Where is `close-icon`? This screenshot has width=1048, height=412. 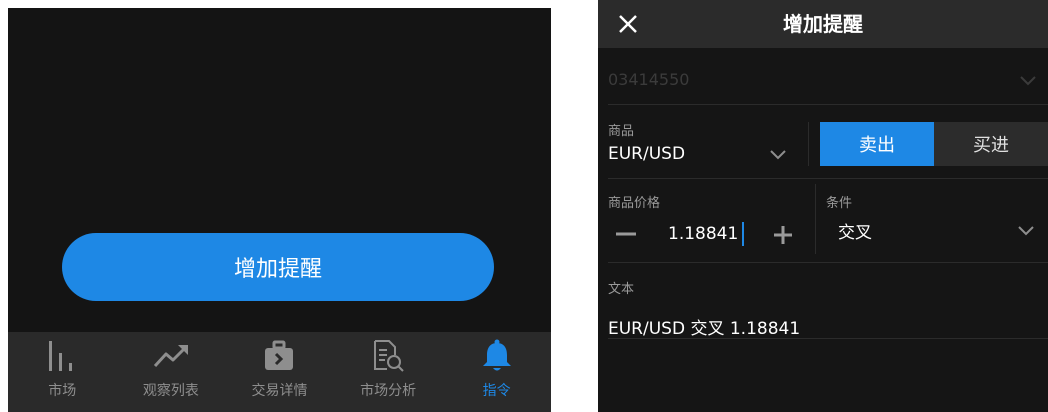
close-icon is located at coordinates (628, 24).